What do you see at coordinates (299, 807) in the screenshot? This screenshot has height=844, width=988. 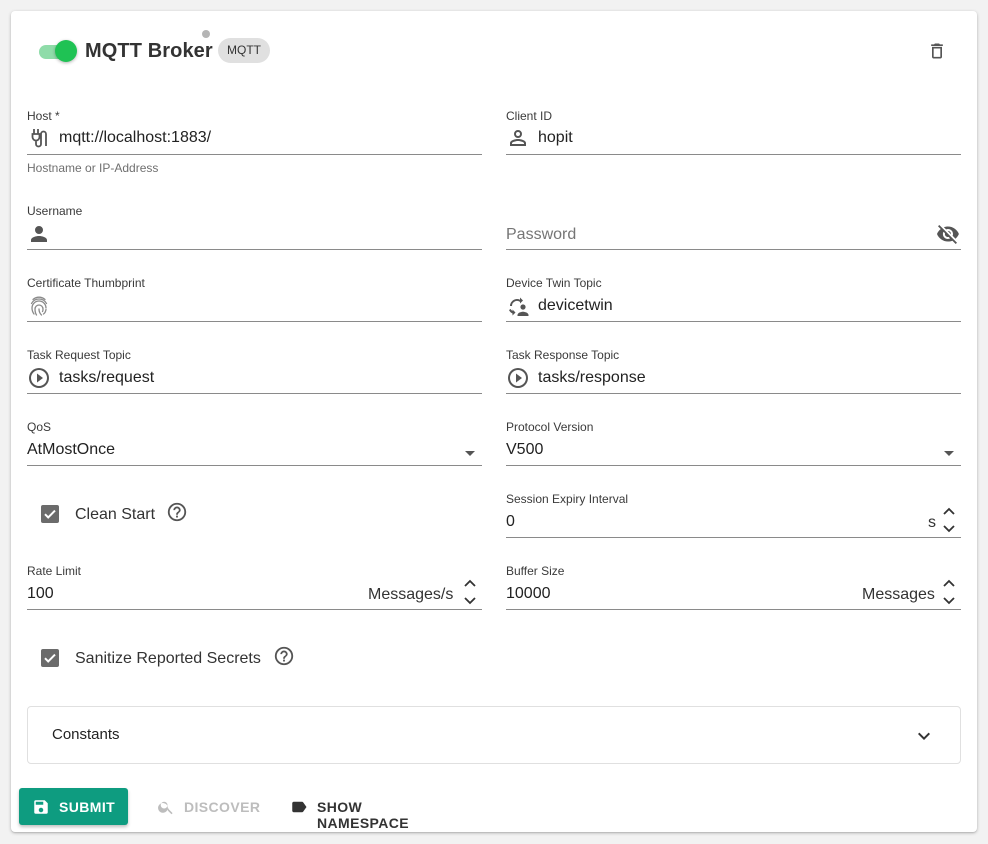 I see `label-tag-icon` at bounding box center [299, 807].